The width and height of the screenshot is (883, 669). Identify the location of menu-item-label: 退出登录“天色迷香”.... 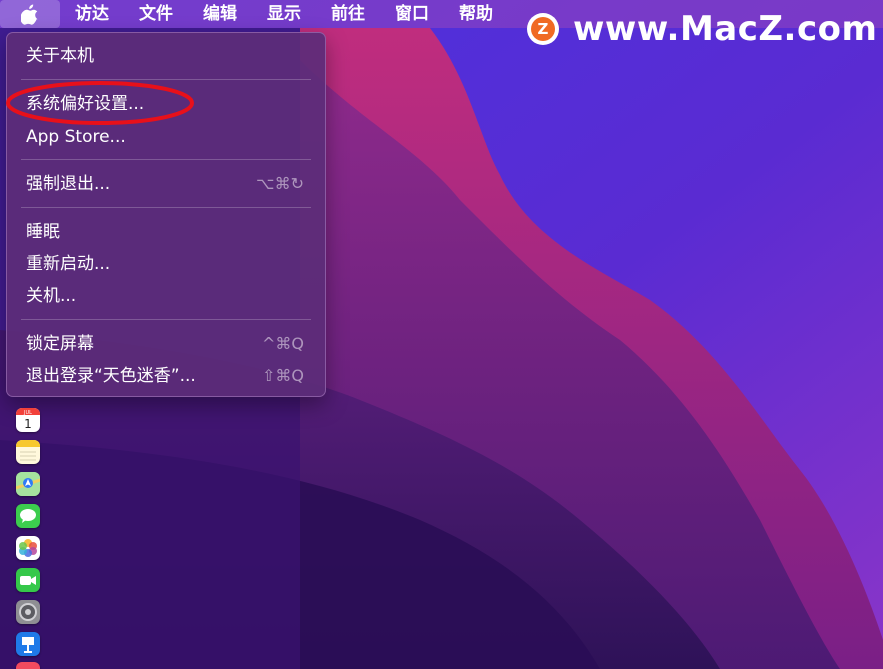
(111, 376).